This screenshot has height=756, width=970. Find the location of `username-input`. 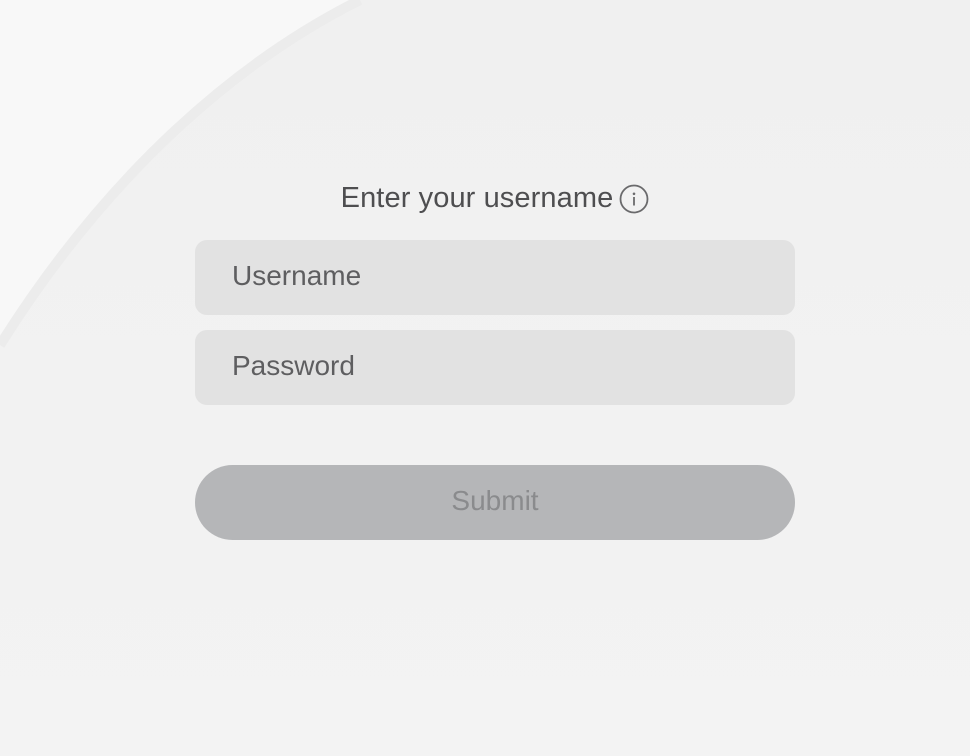

username-input is located at coordinates (495, 277).